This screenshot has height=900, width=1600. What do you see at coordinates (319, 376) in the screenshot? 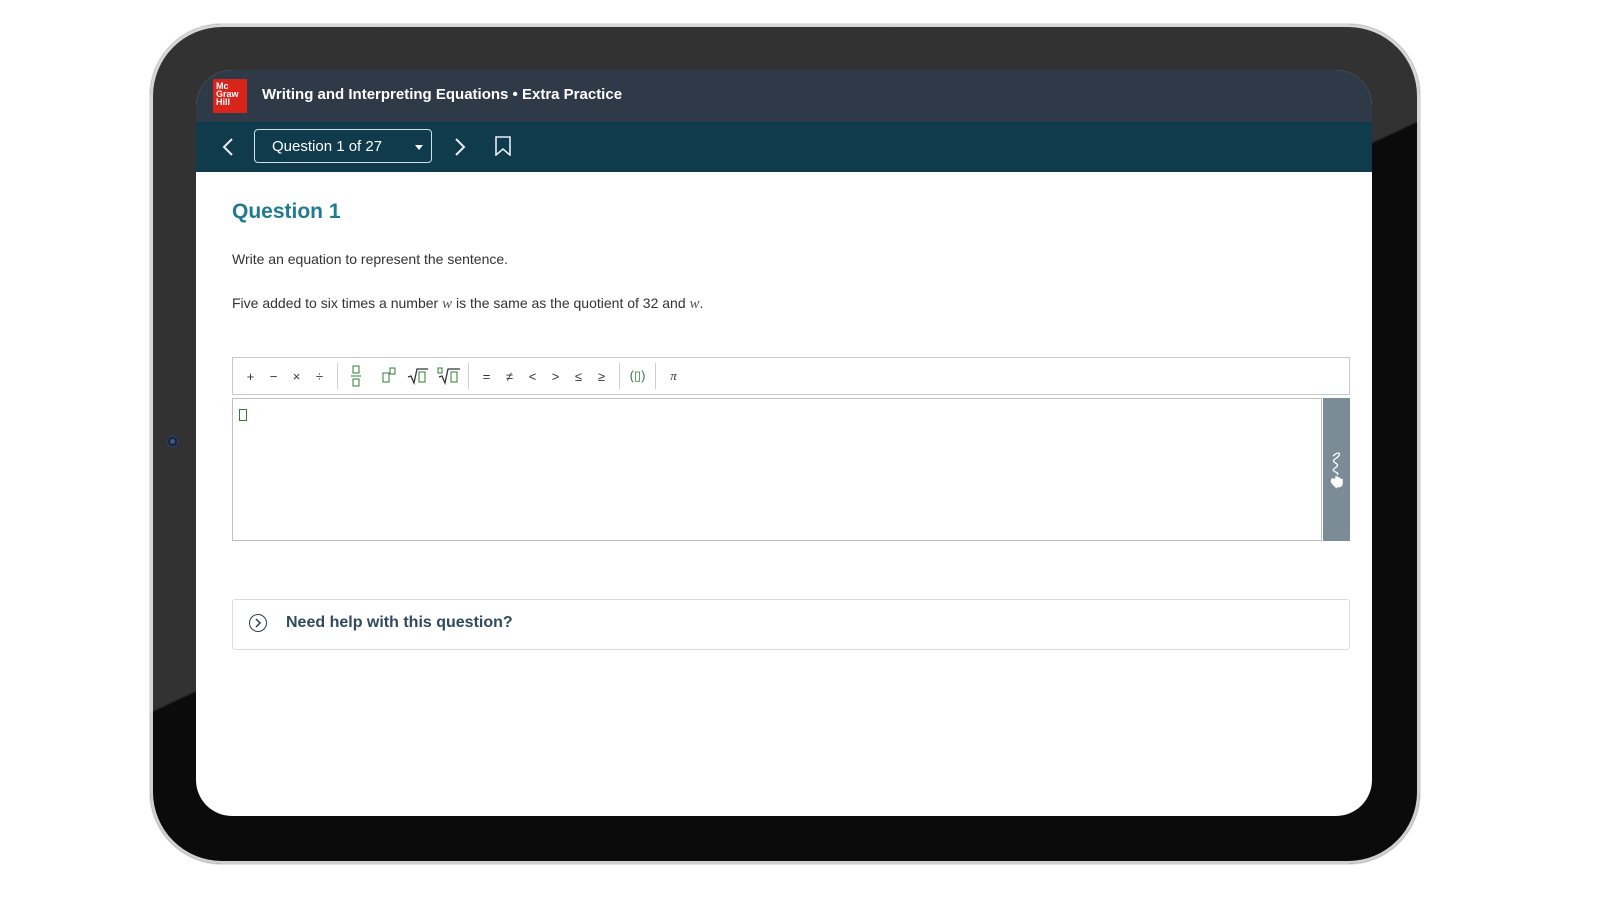
I see `divide-button: ÷` at bounding box center [319, 376].